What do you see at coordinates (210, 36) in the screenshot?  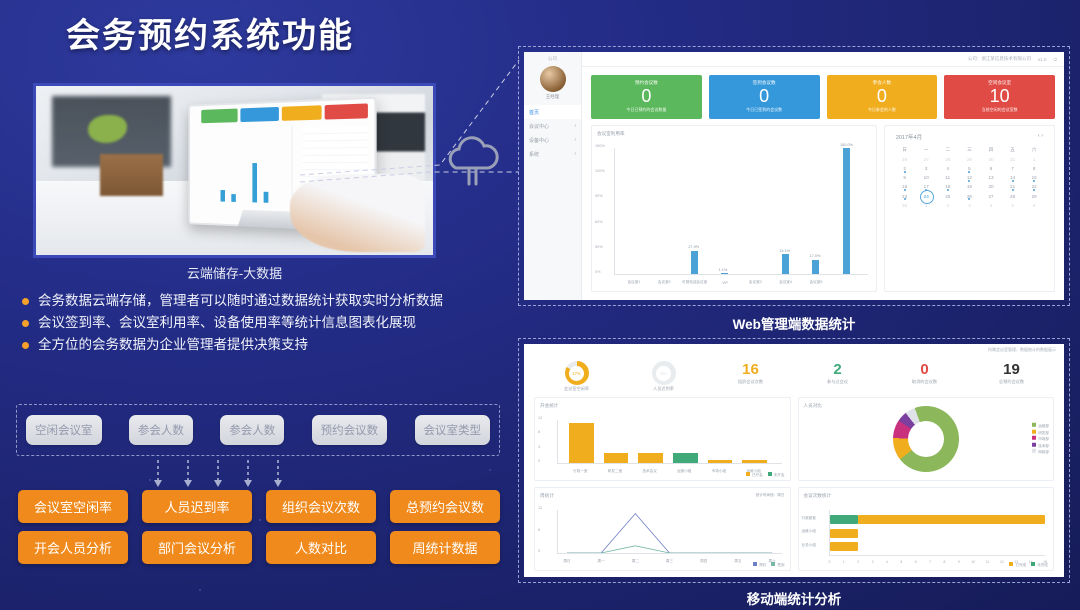 I see `page-title: 会务预约系统功能` at bounding box center [210, 36].